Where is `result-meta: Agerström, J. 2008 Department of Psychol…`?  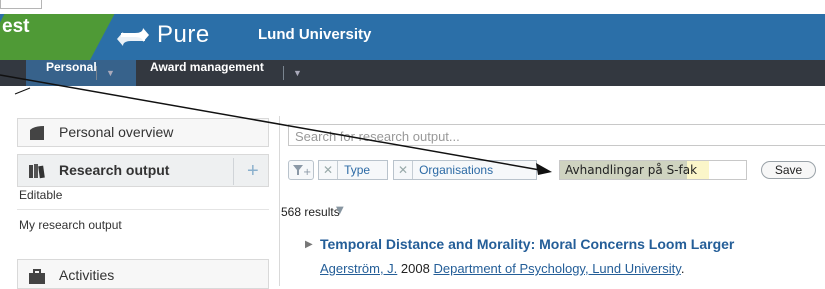
result-meta: Agerström, J. 2008 Department of Psychol… is located at coordinates (502, 268).